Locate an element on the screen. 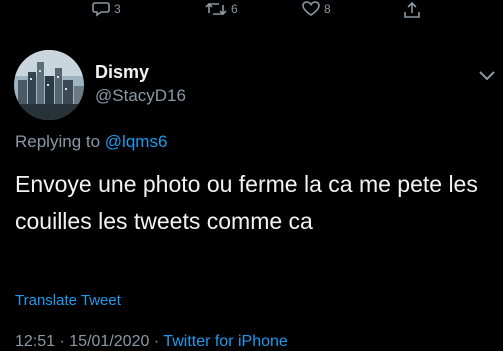 The image size is (503, 351). more-options-button is located at coordinates (487, 75).